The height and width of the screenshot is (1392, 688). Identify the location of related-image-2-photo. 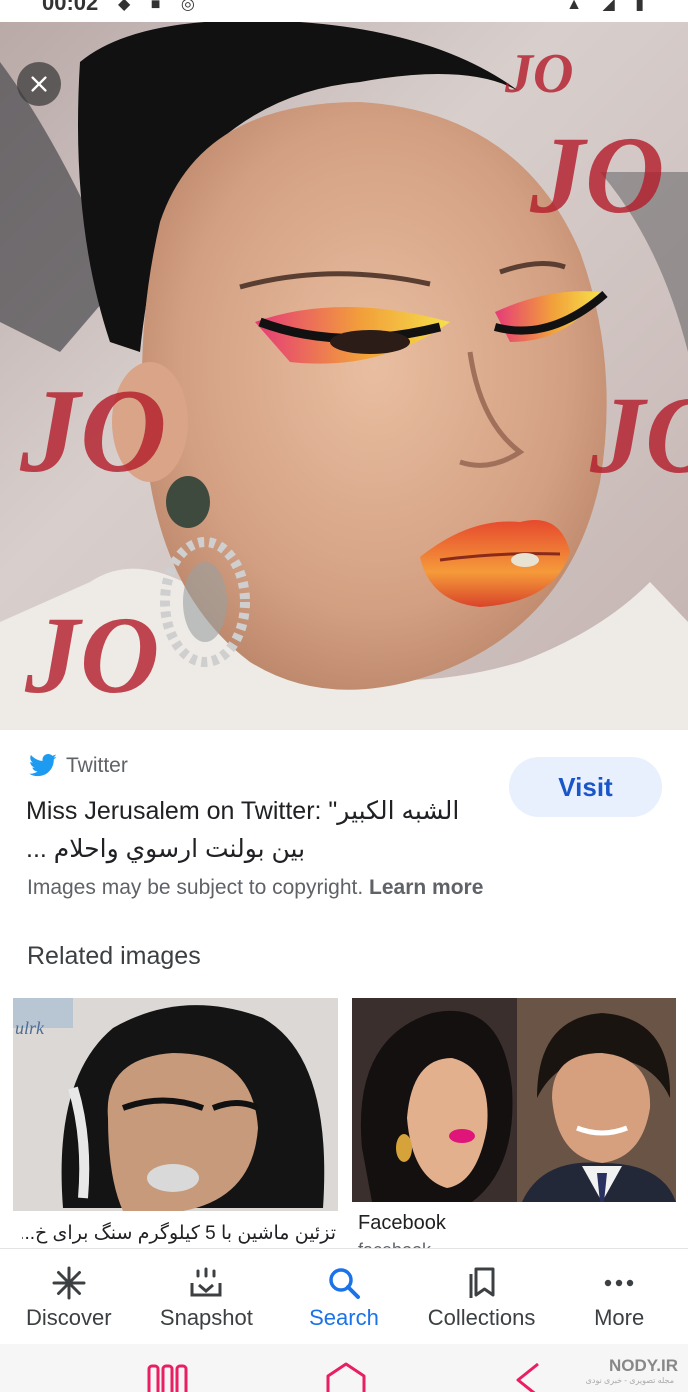
(514, 1100).